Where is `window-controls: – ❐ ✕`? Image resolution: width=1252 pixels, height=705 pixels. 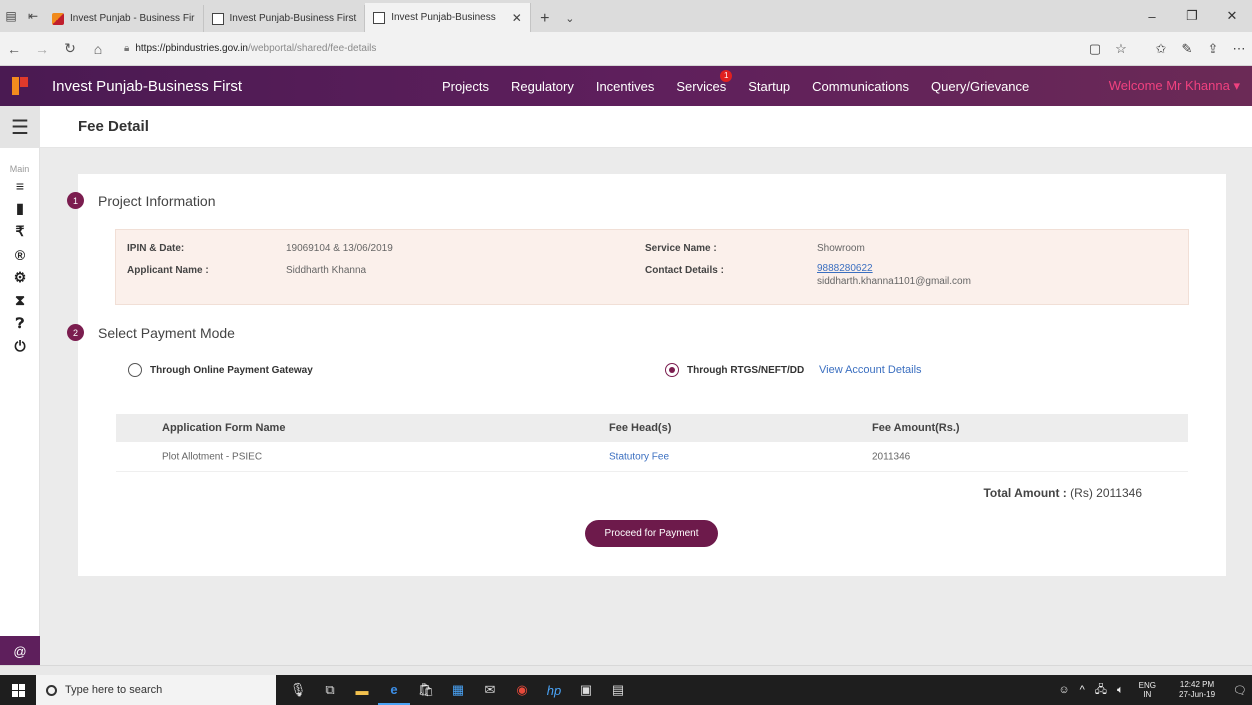 window-controls: – ❐ ✕ is located at coordinates (1192, 16).